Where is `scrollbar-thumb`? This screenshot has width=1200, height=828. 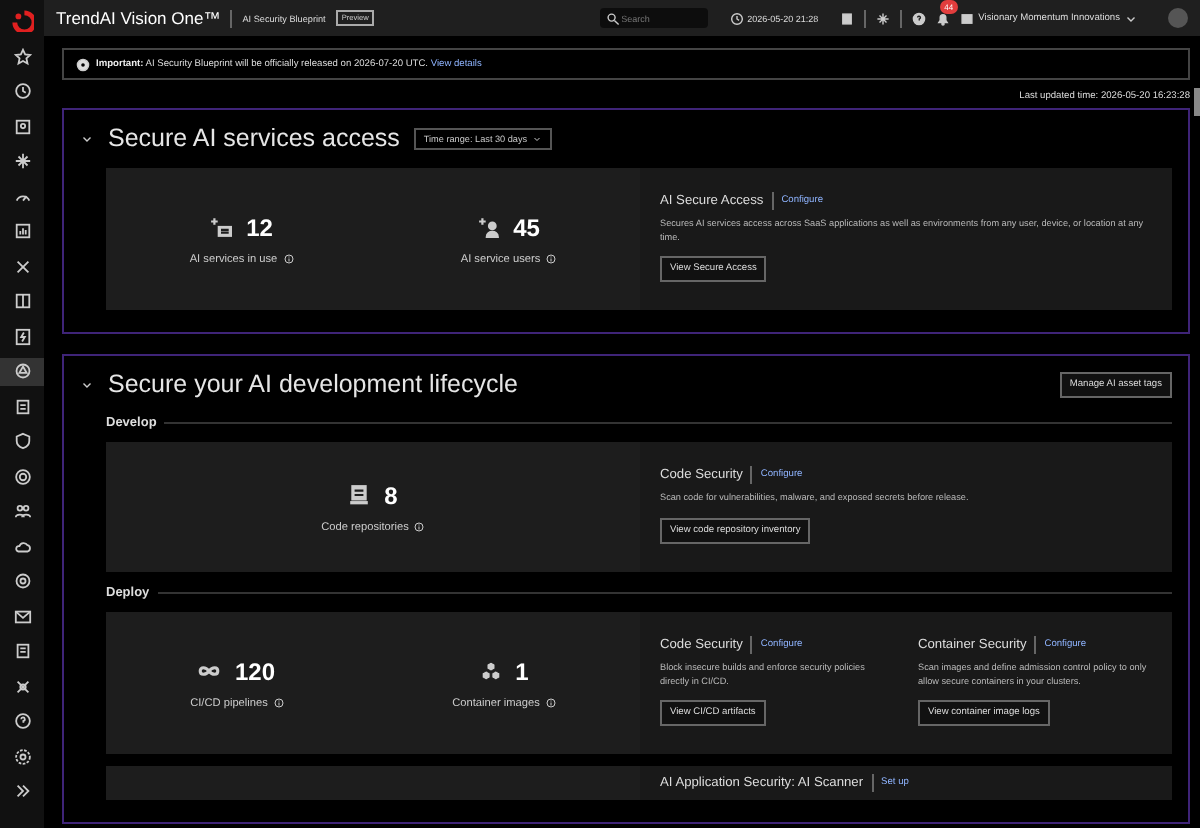
scrollbar-thumb is located at coordinates (1197, 102).